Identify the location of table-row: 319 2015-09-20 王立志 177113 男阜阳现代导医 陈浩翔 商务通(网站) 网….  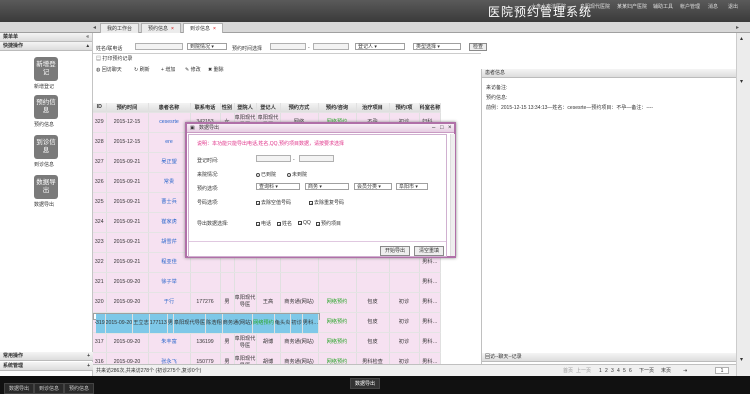
(207, 323).